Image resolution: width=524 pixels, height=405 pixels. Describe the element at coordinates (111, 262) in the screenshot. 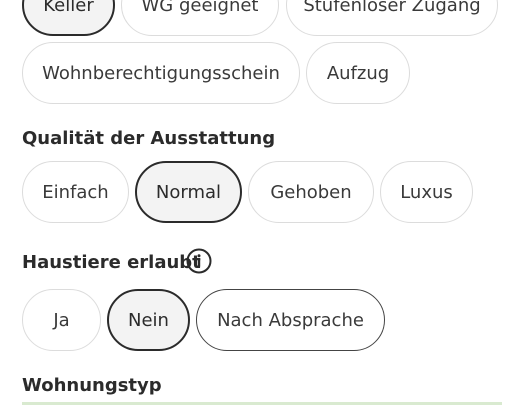

I see `section-heading-pets: Haustiere erlaubt` at that location.